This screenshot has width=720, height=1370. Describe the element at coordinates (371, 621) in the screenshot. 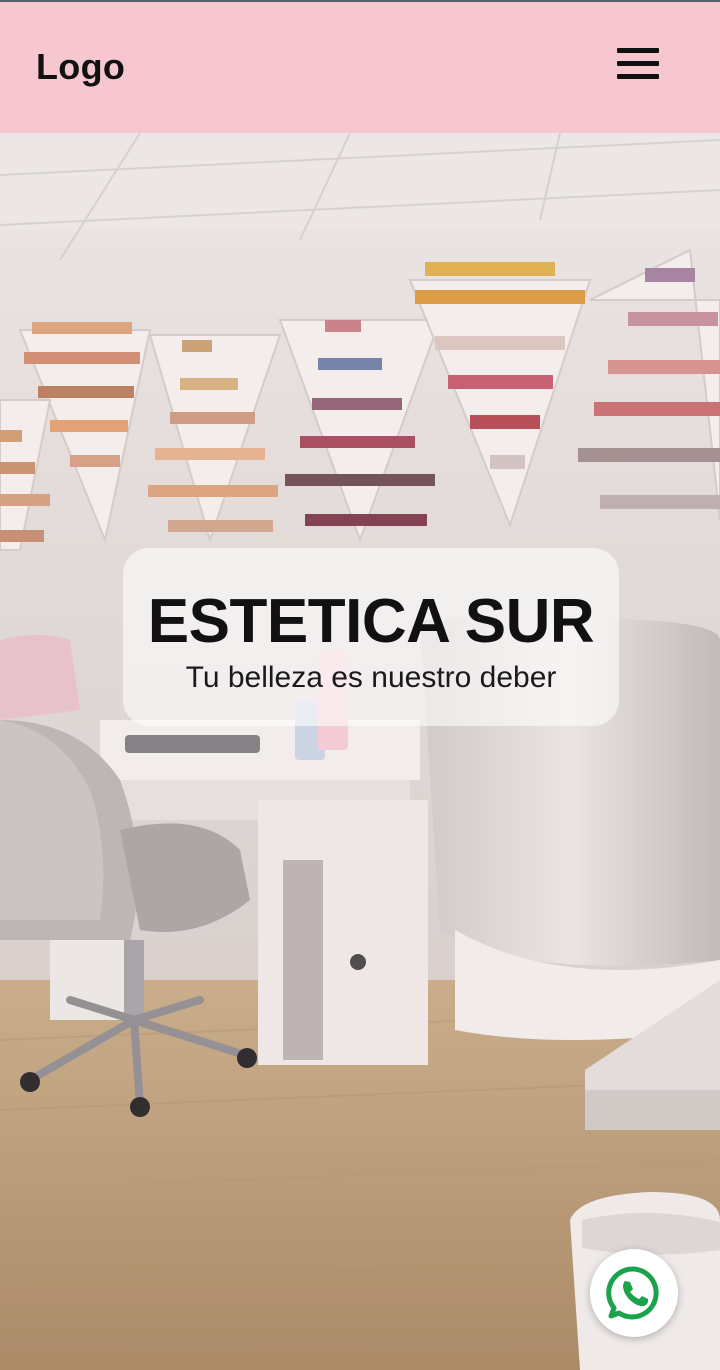

I see `hero-title: ESTETICA SUR` at that location.